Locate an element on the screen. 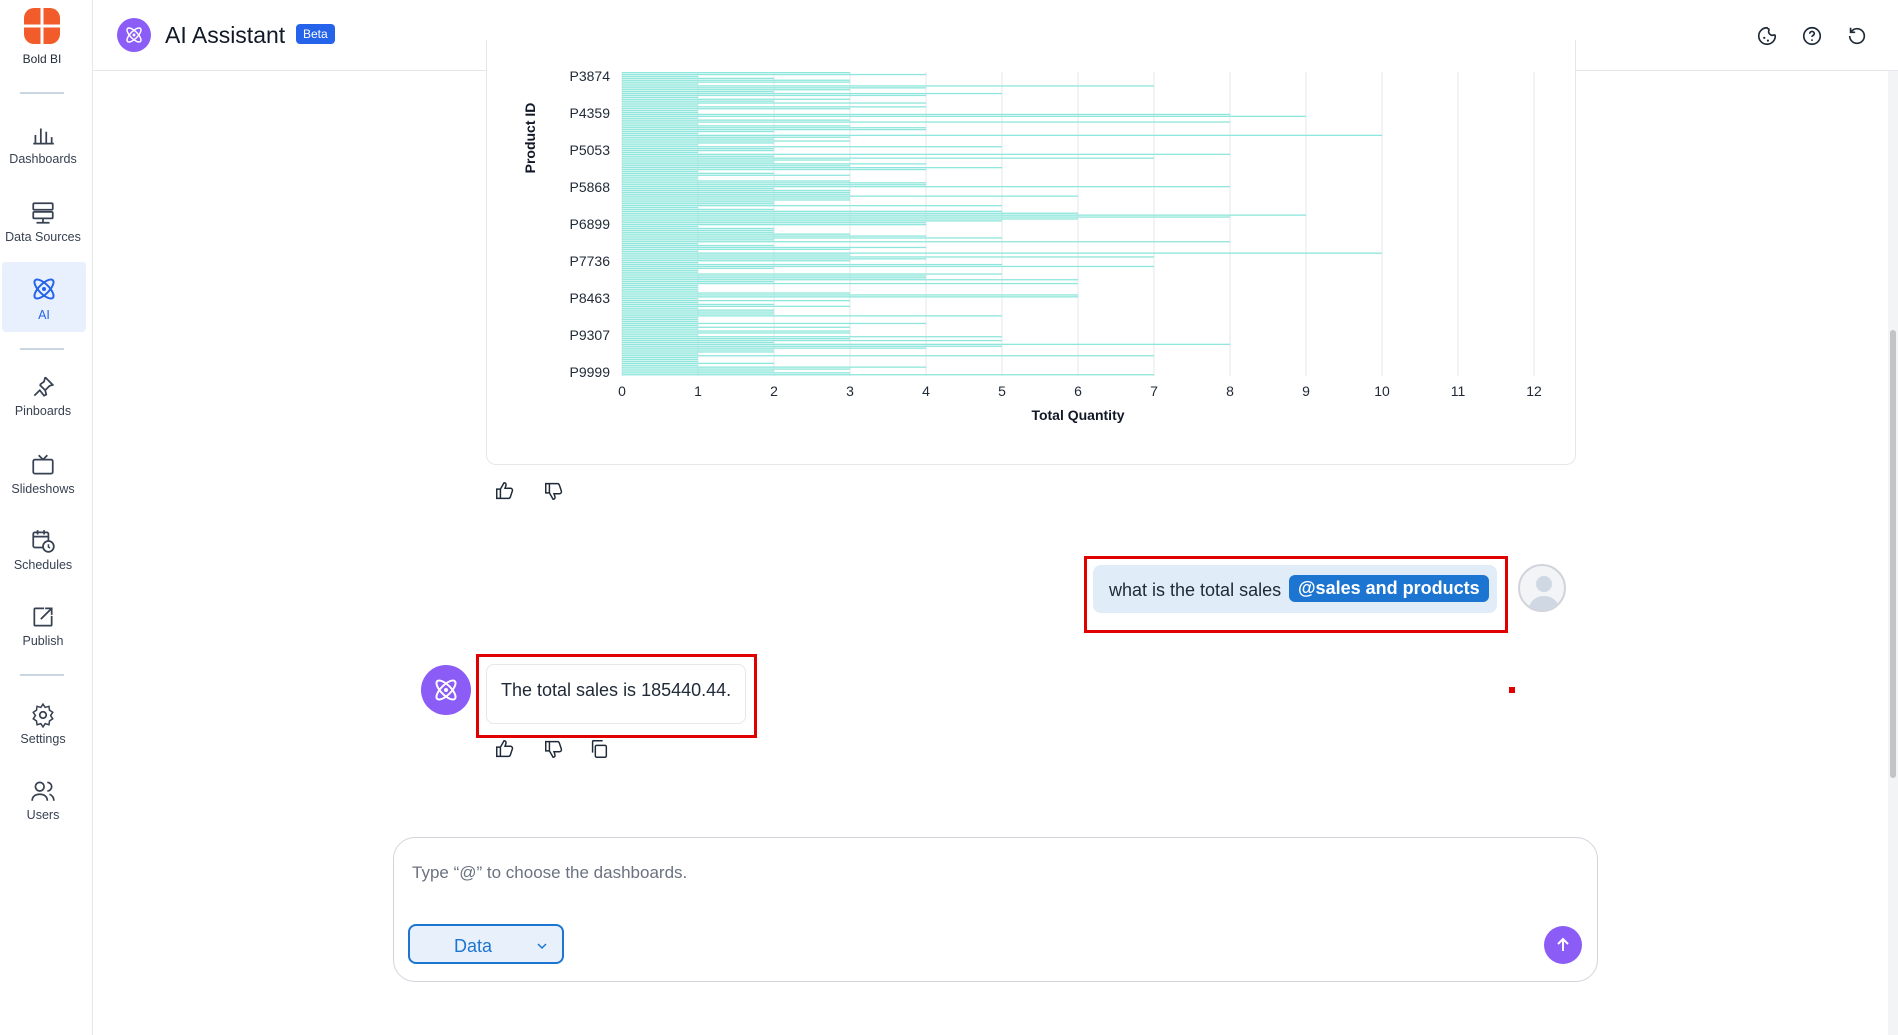  y-tick-label: P5868 is located at coordinates (590, 187).